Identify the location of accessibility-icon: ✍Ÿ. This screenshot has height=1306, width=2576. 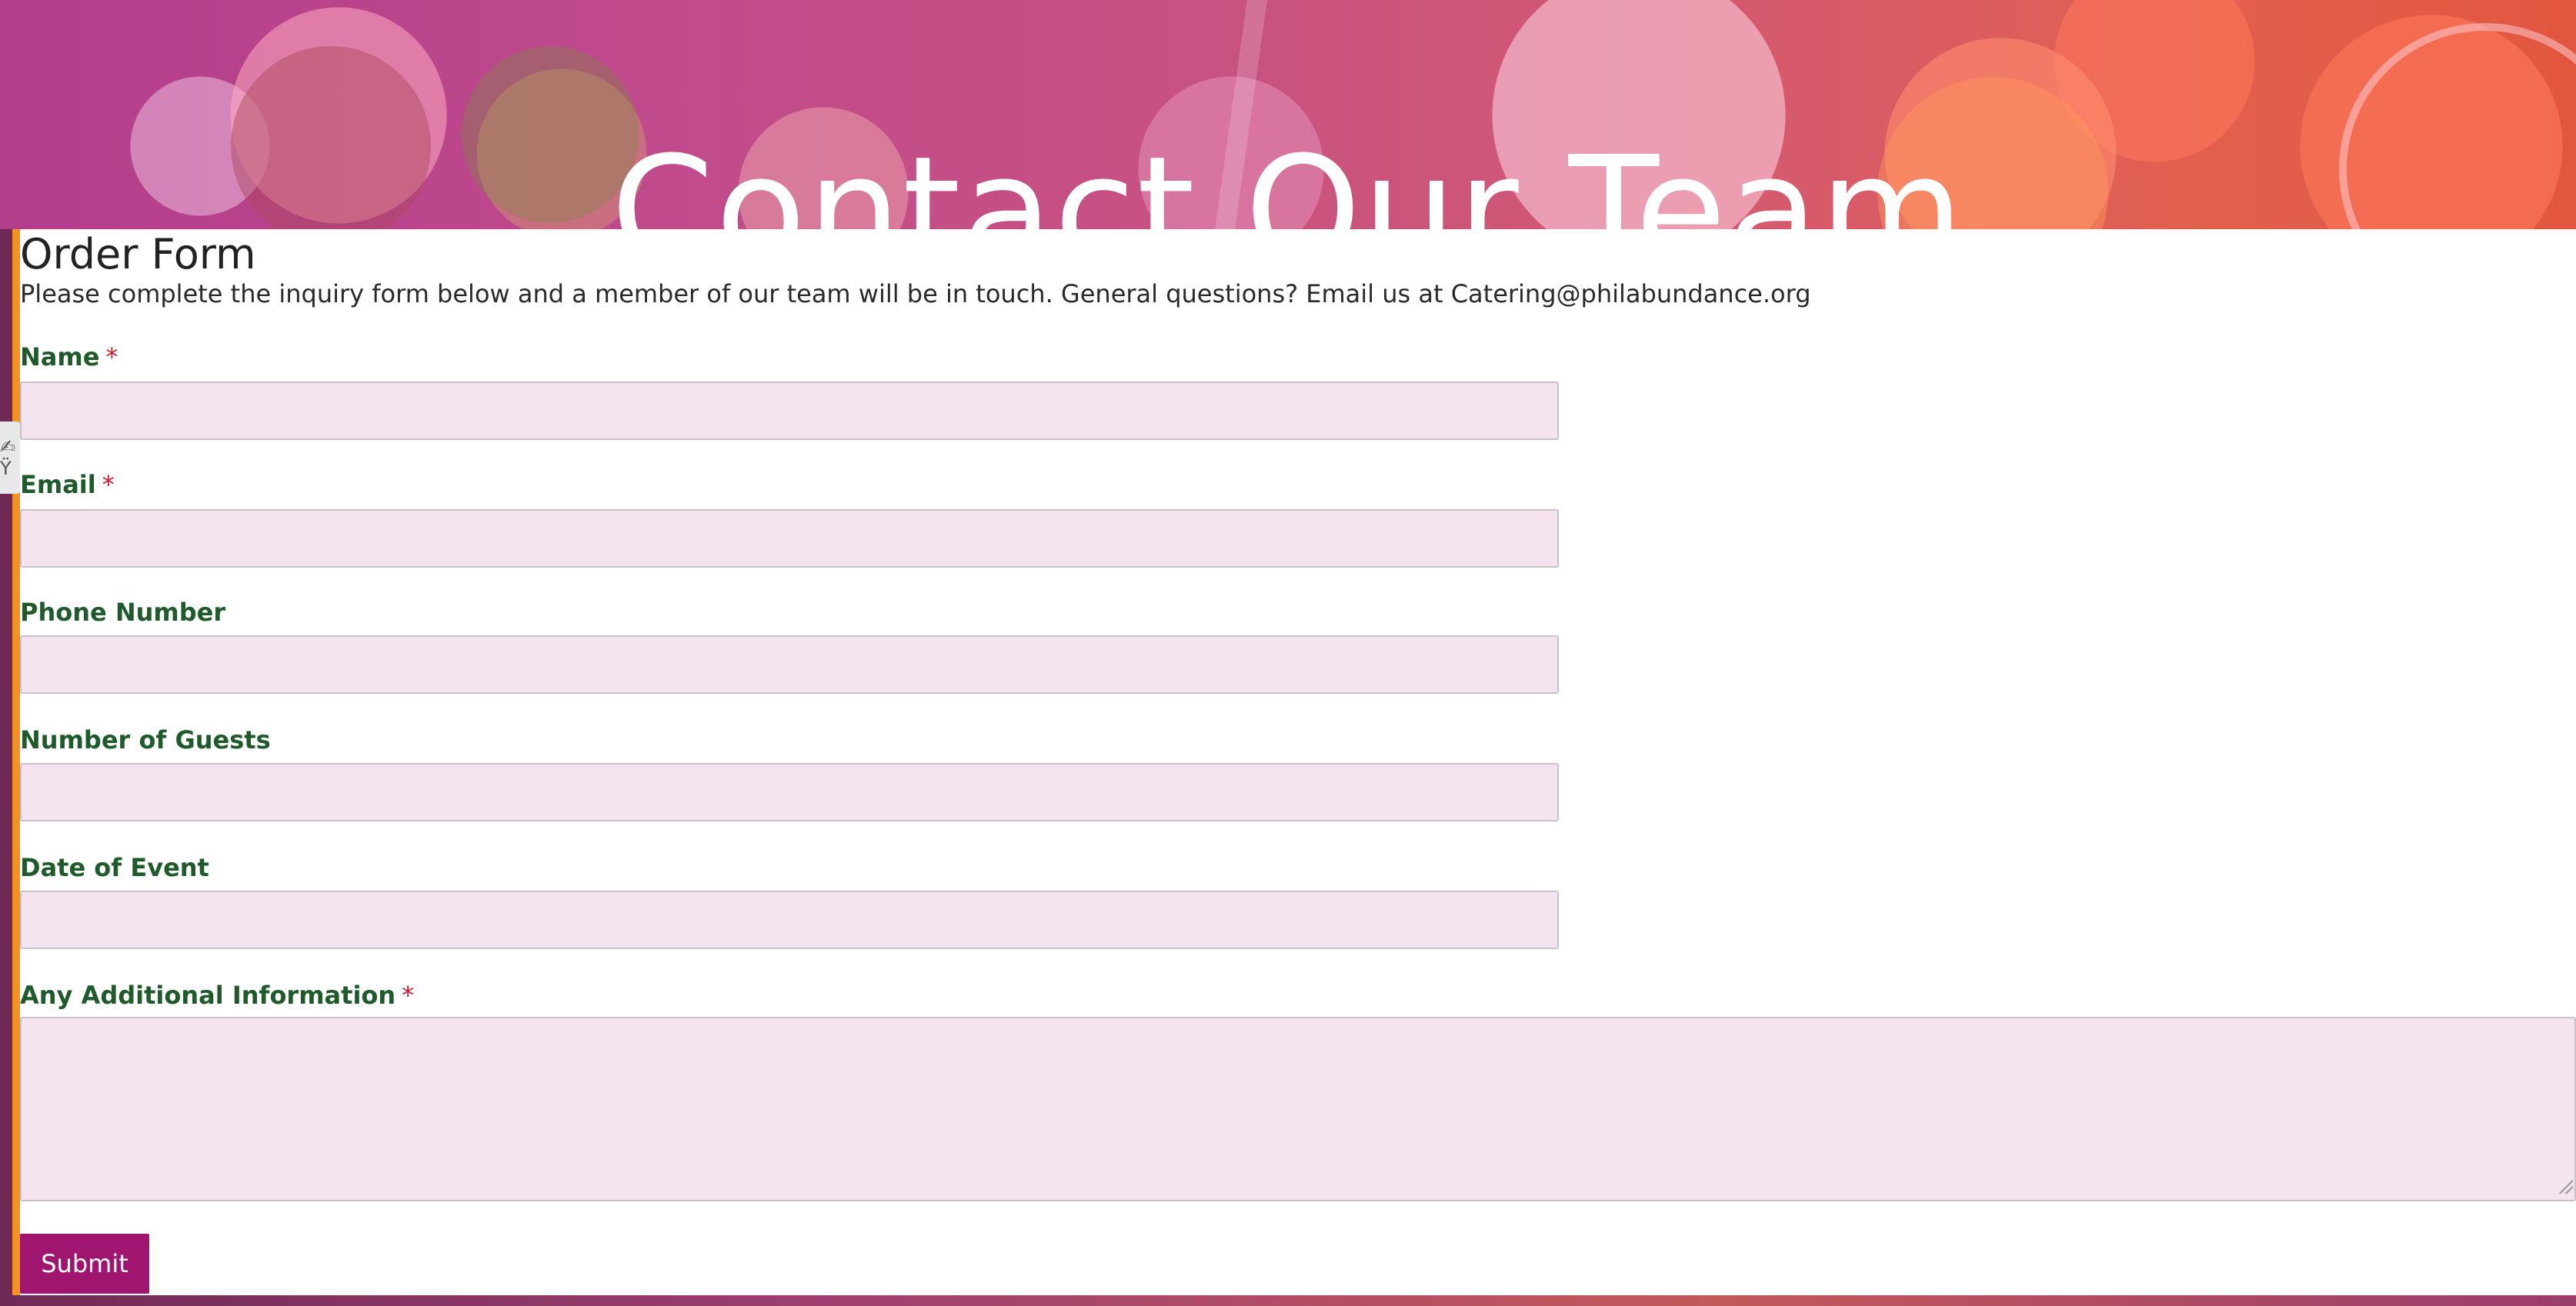
(8, 458).